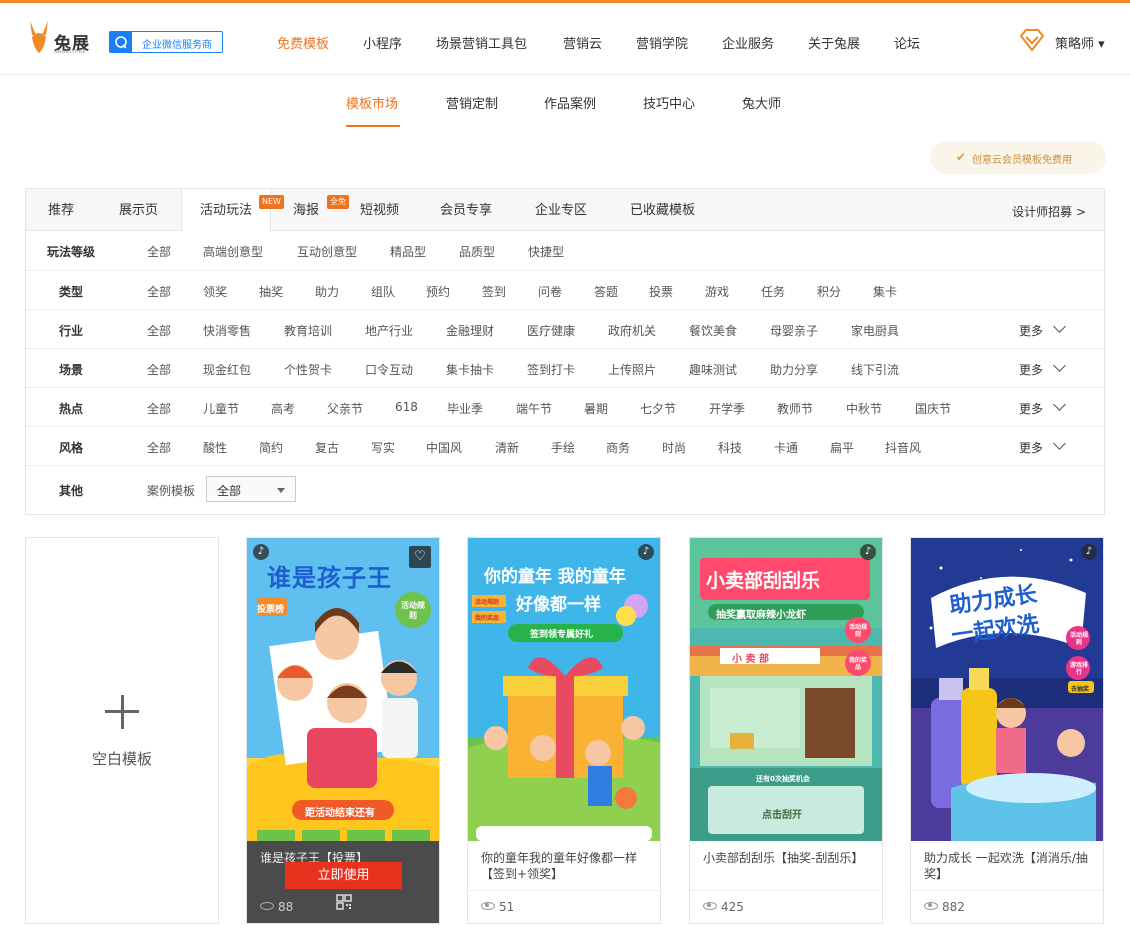 The image size is (1130, 935). I want to click on filter-option: 时尚, so click(674, 447).